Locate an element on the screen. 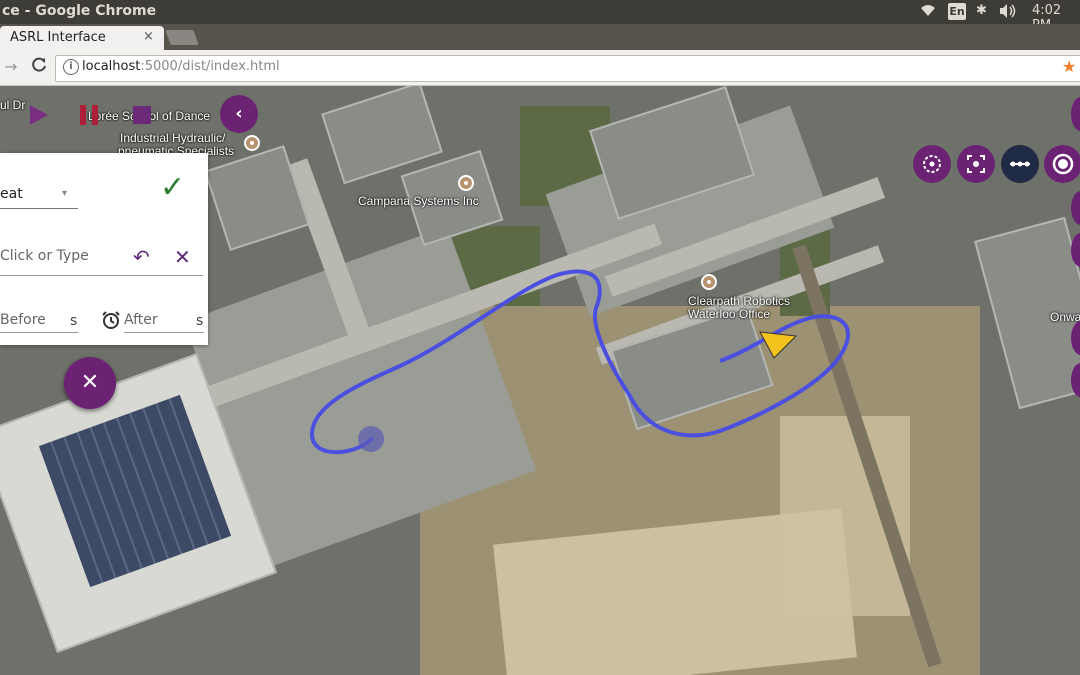  window-title: ce - Google Chrome is located at coordinates (79, 11).